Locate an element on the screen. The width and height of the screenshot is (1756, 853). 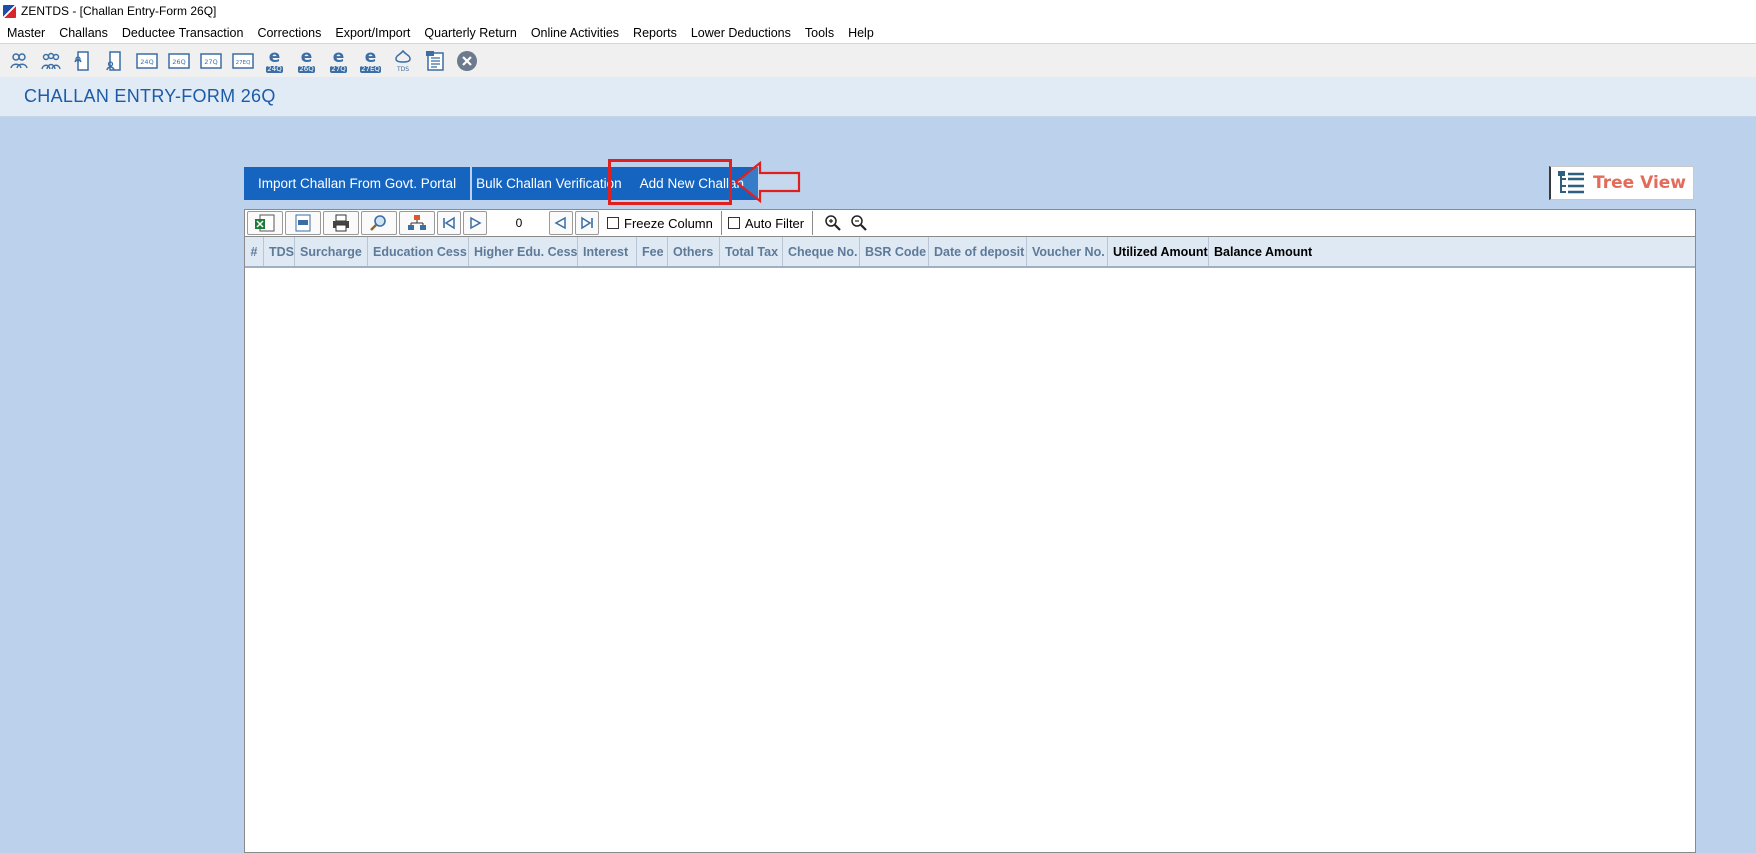
column-header-voucher-no: Voucher No. is located at coordinates (1067, 251).